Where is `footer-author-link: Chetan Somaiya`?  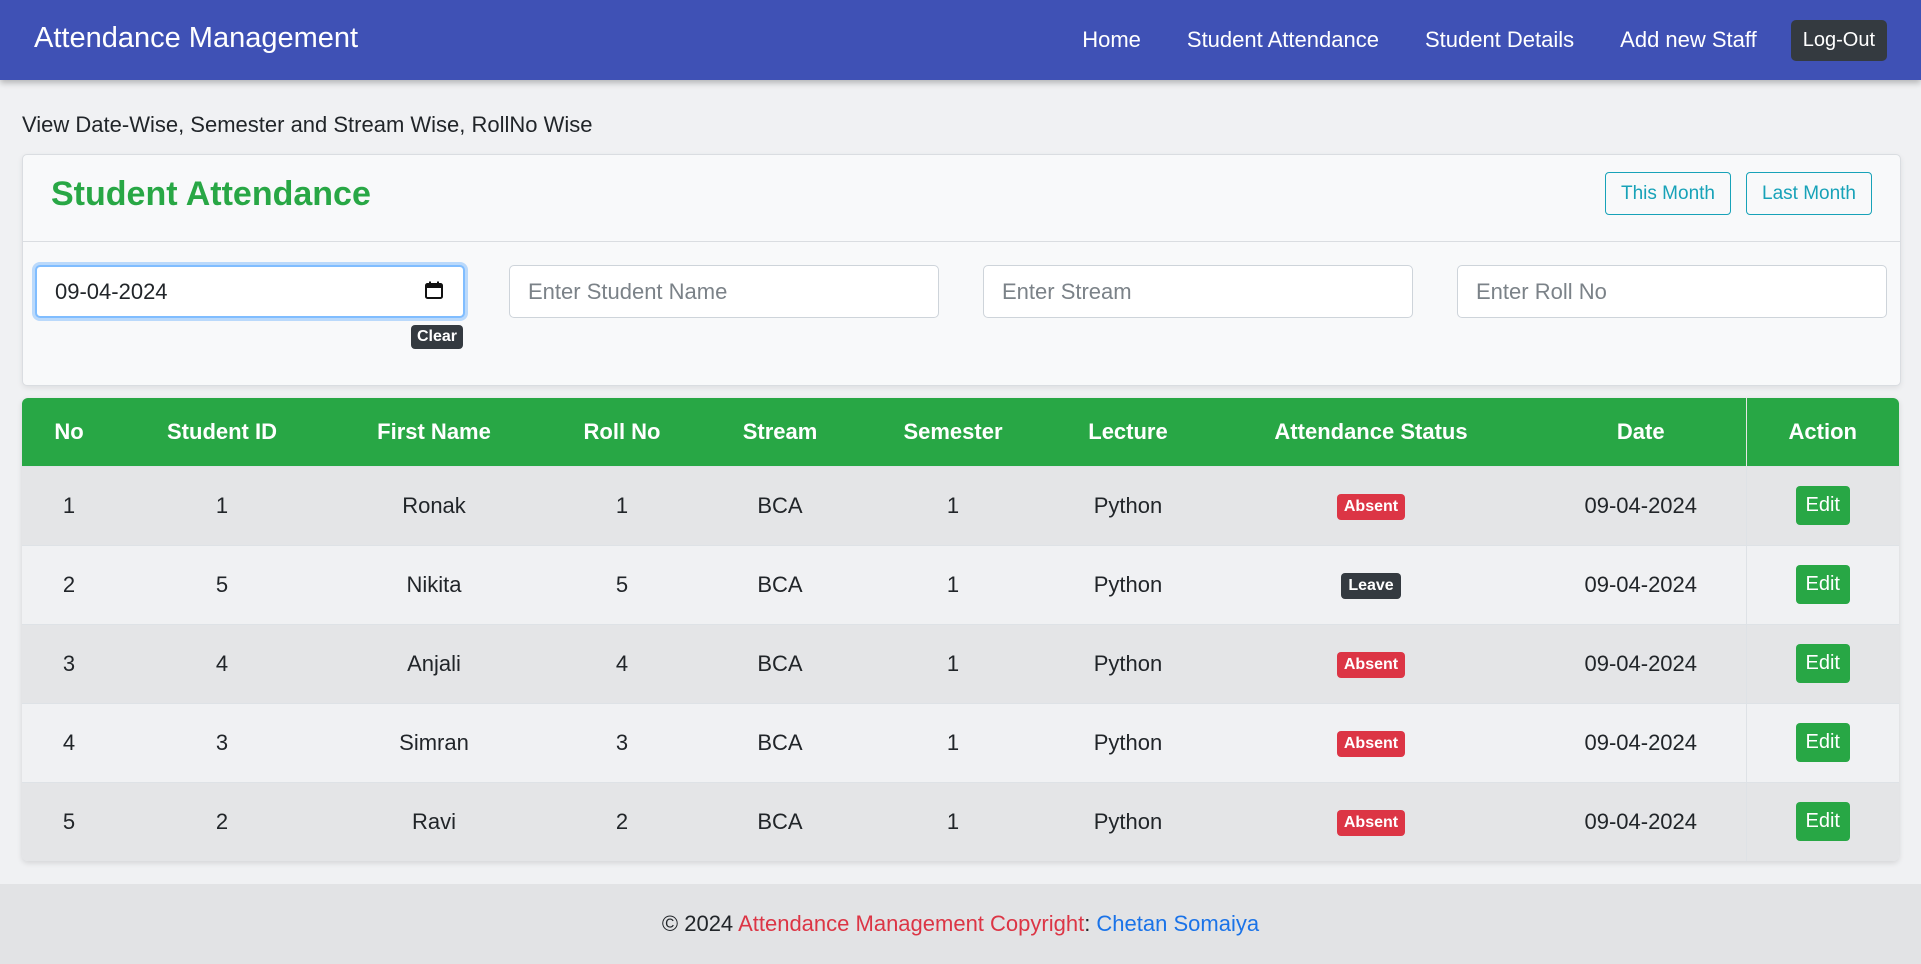
footer-author-link: Chetan Somaiya is located at coordinates (1177, 923).